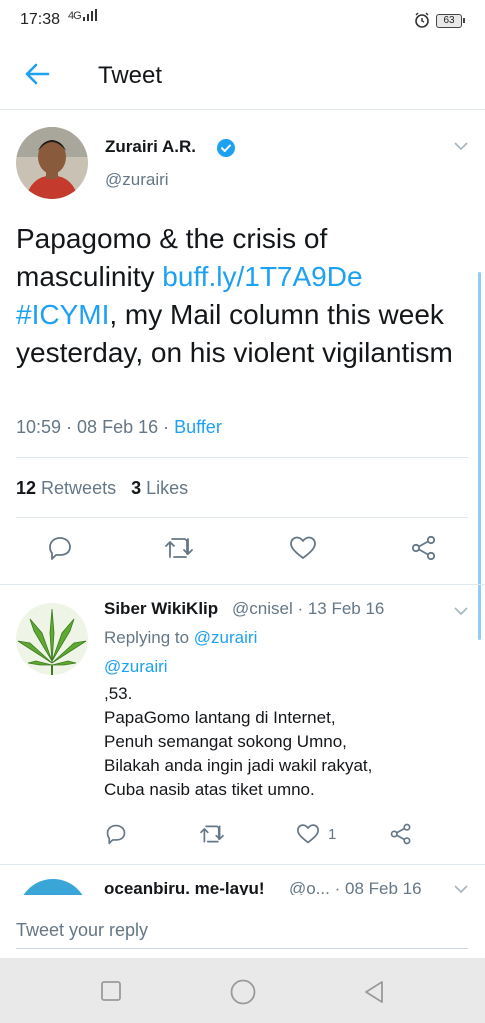  I want to click on back-arrow-icon, so click(37, 74).